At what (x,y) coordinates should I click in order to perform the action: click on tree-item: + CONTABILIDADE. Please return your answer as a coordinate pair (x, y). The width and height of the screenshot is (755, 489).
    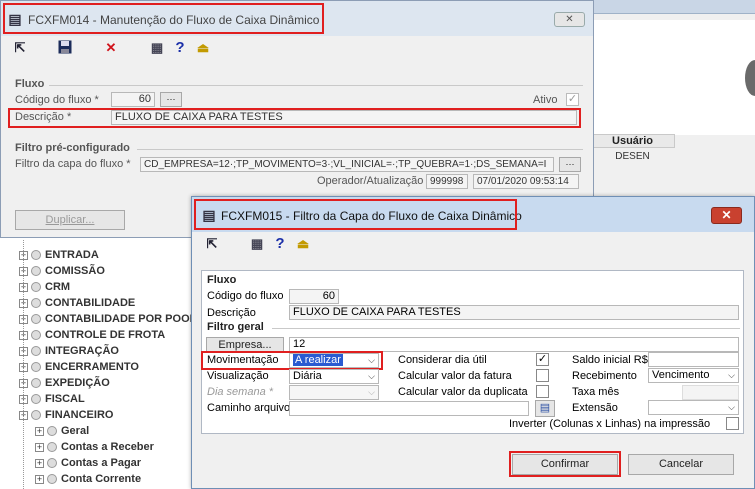
    Looking at the image, I should click on (77, 303).